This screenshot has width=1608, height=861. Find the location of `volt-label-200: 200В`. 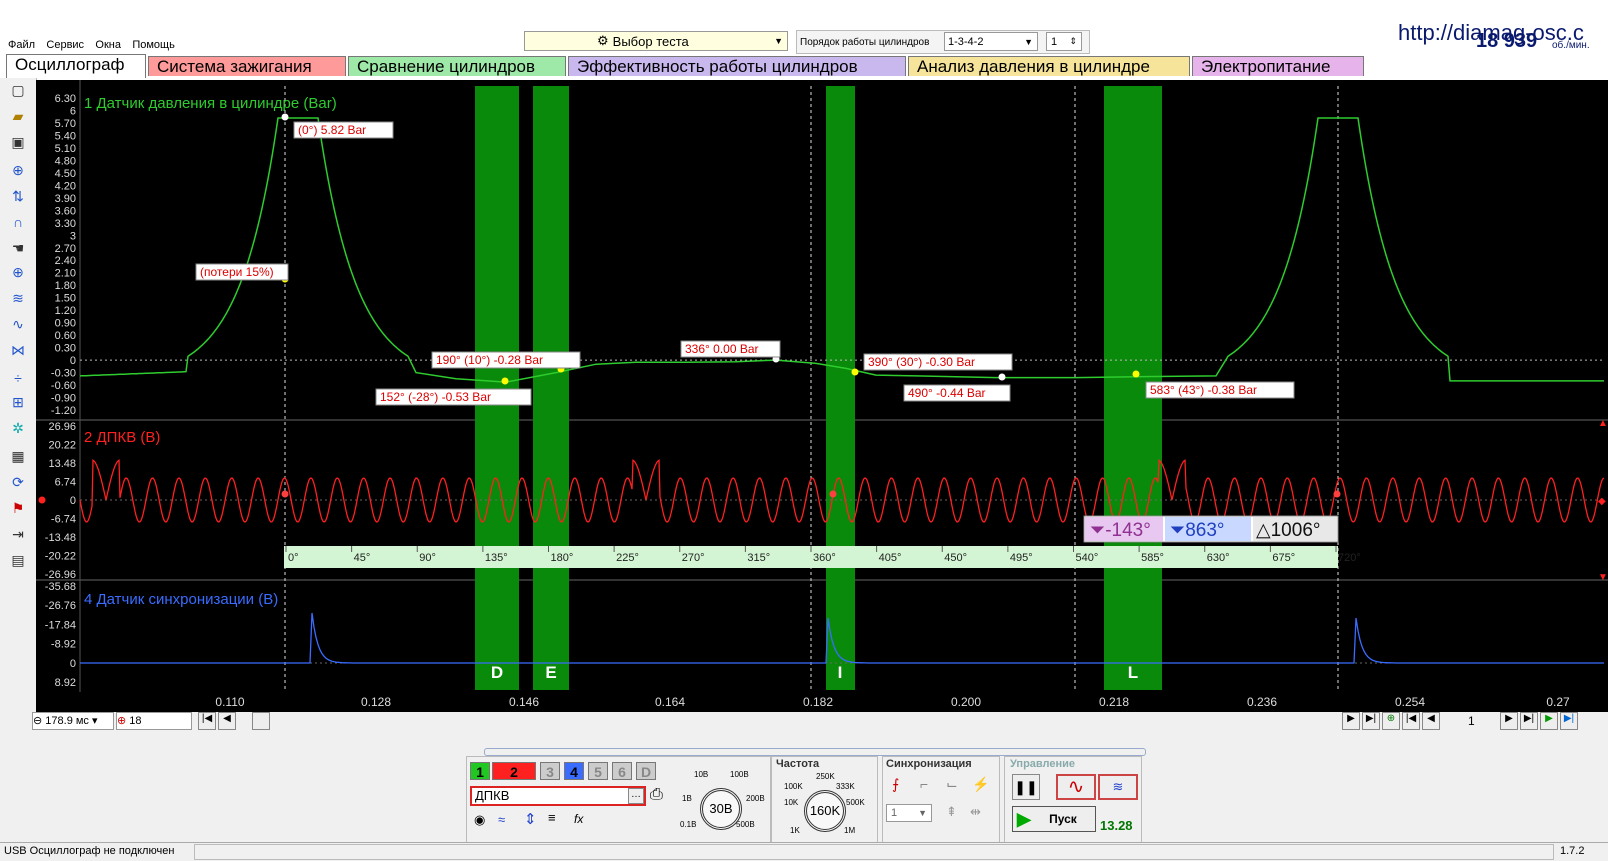

volt-label-200: 200В is located at coordinates (755, 798).